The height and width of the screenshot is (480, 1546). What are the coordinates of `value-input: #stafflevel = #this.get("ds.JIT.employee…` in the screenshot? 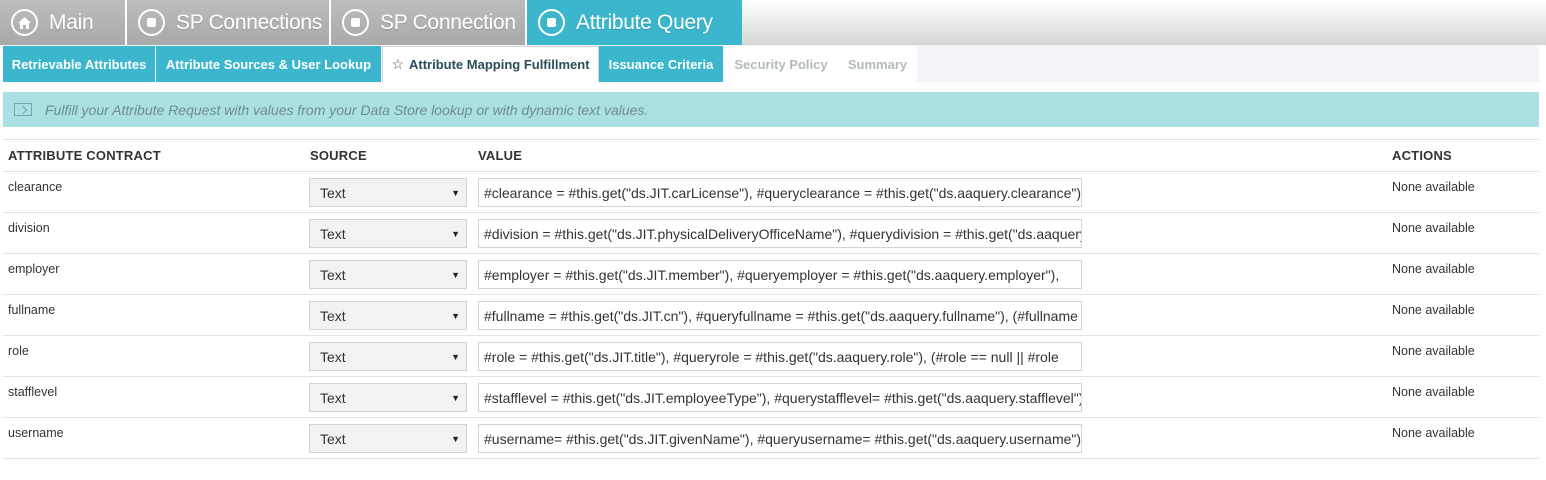 It's located at (780, 397).